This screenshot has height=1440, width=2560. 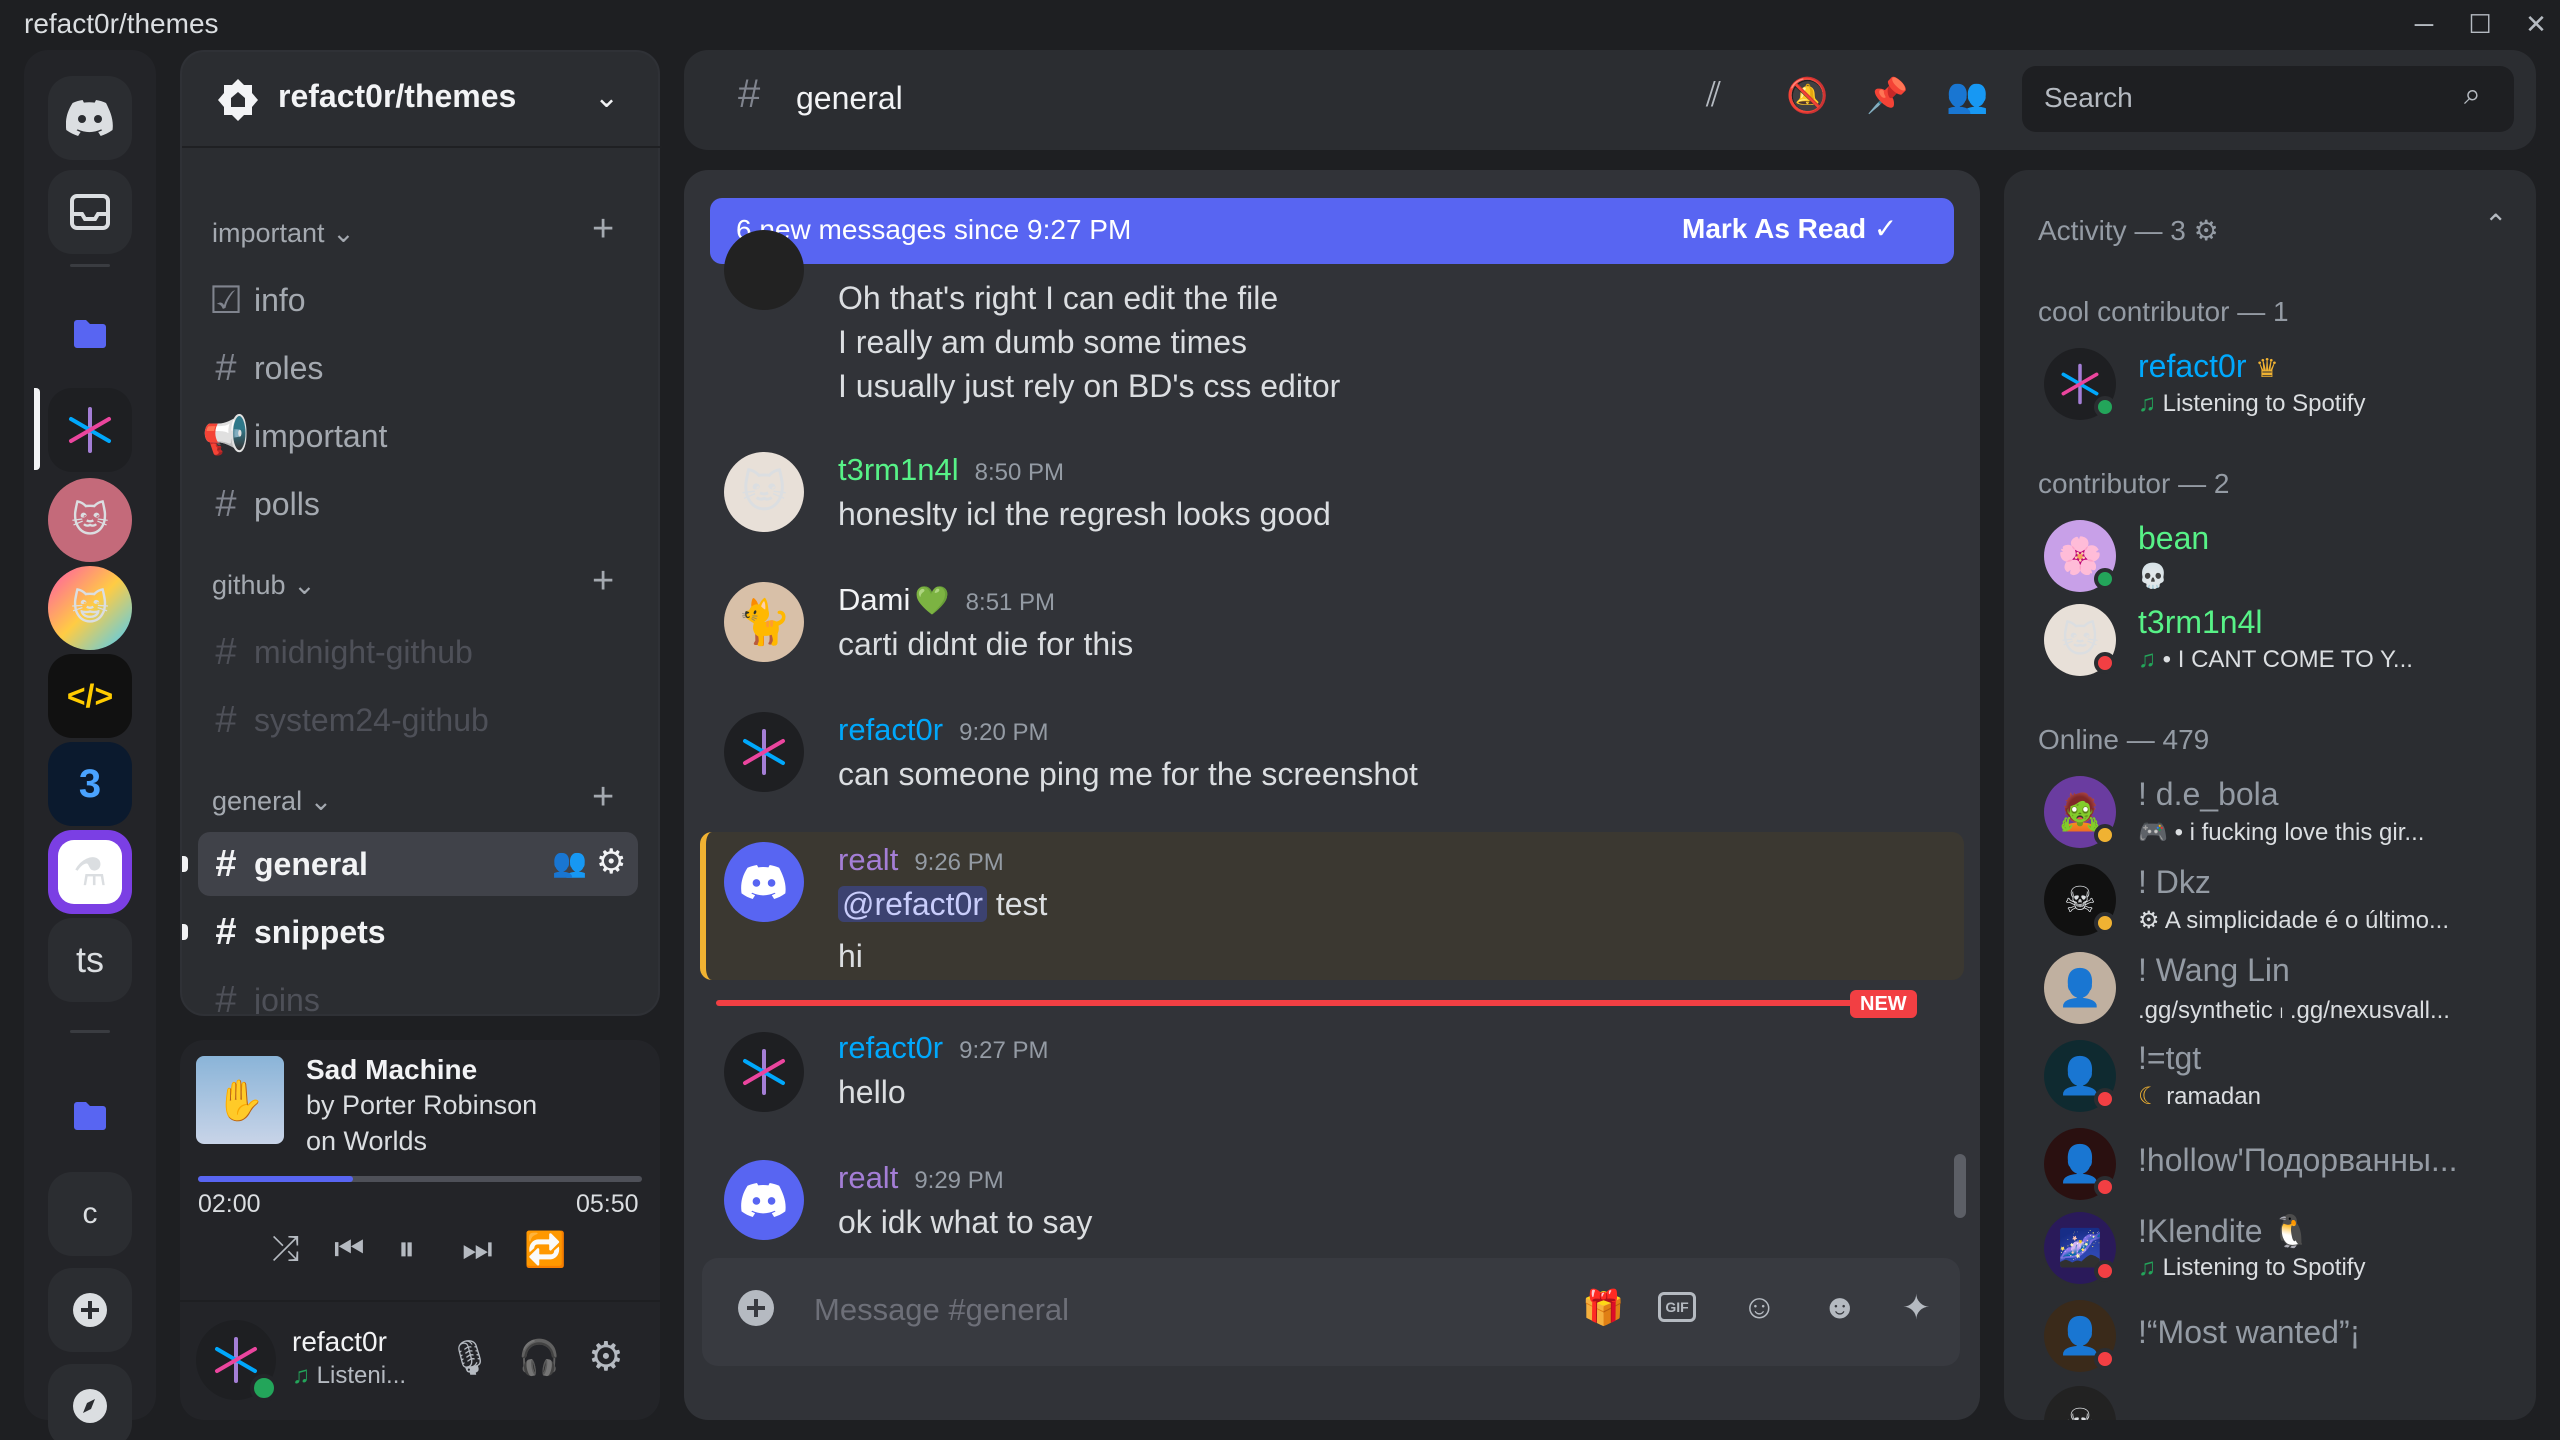 I want to click on sticker-icon: ☺, so click(x=1759, y=1307).